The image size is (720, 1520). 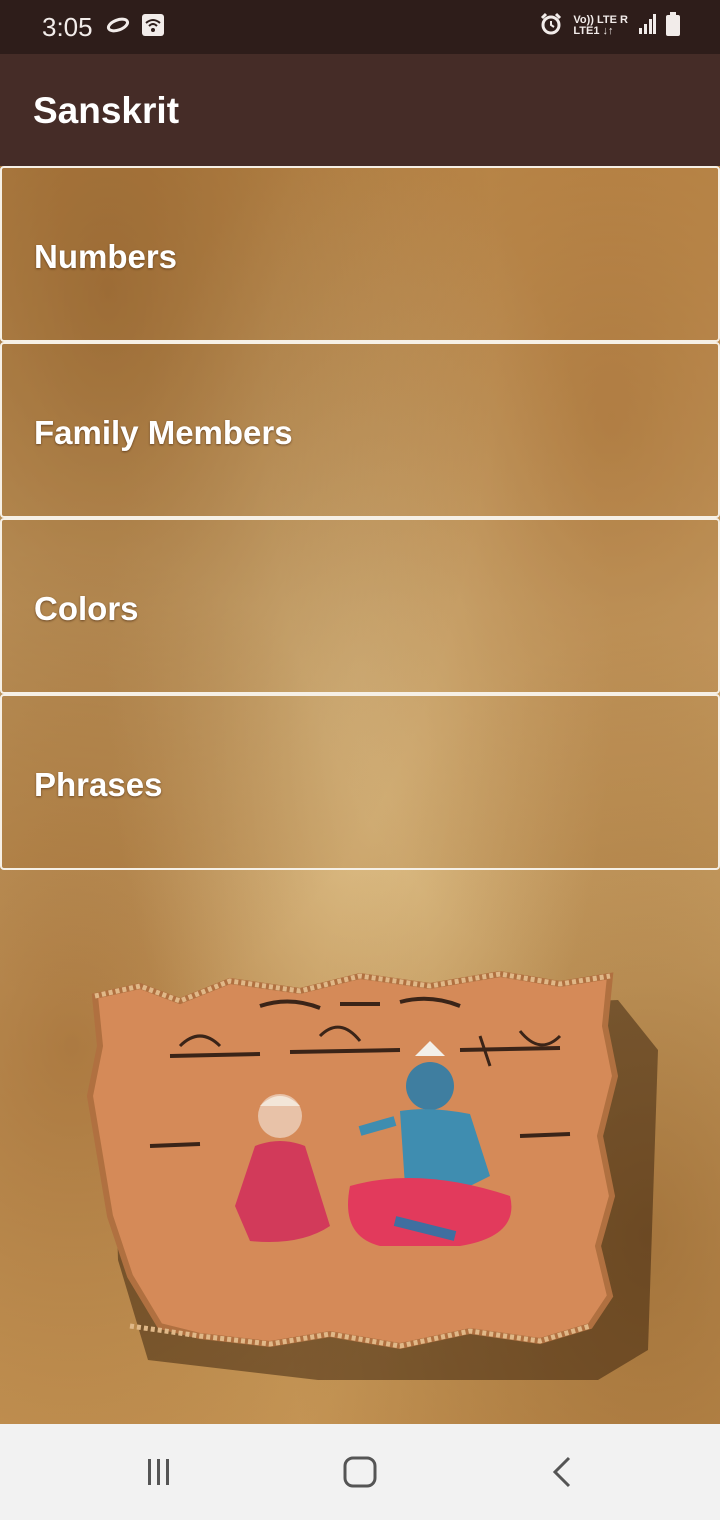 I want to click on network-line-2: LTE1 ↓↑, so click(x=593, y=30).